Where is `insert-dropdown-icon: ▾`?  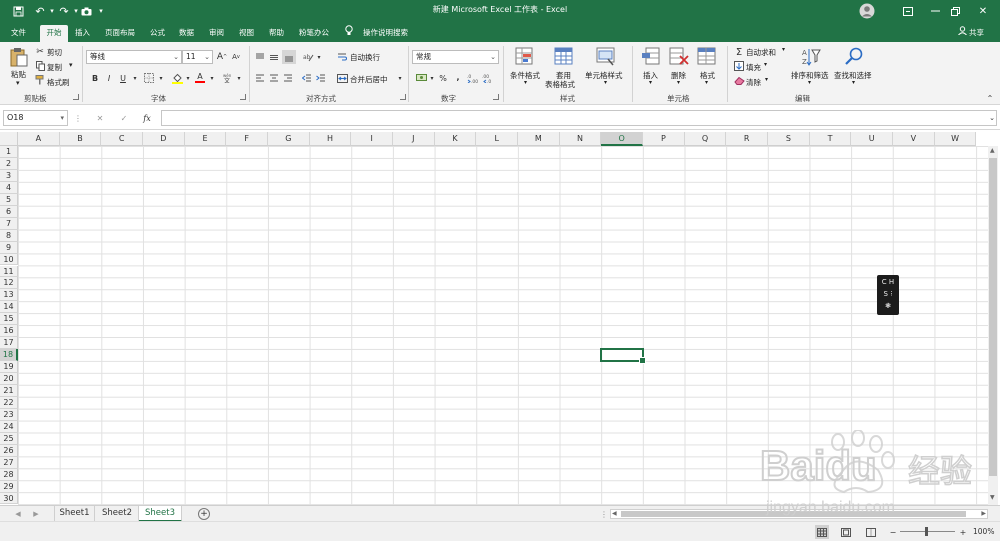
insert-dropdown-icon: ▾ is located at coordinates (650, 82).